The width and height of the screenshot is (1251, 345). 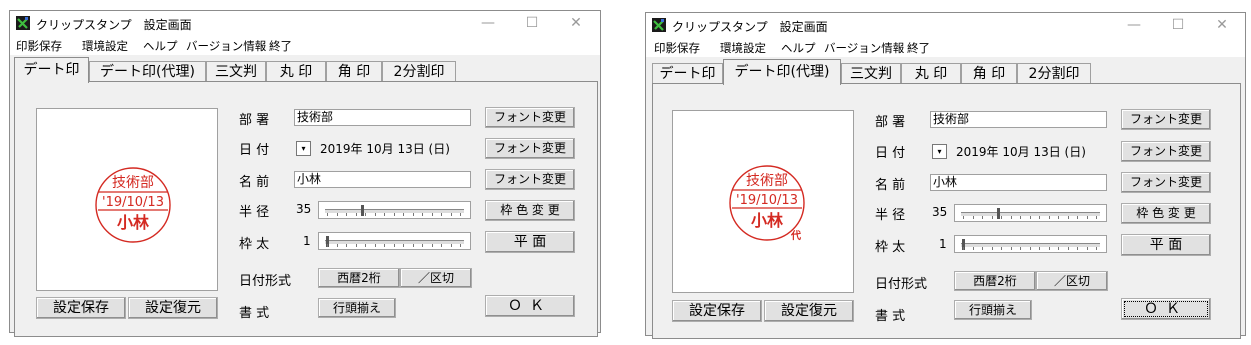 I want to click on date-label: 日 付, so click(x=890, y=153).